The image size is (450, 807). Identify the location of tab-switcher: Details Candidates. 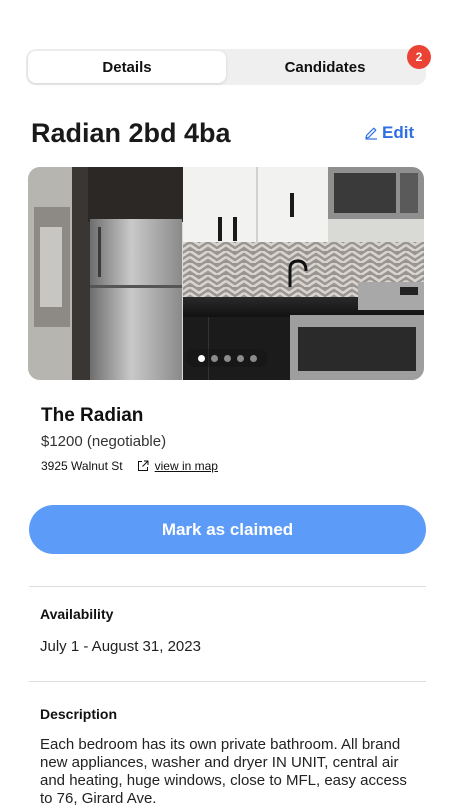
(226, 67).